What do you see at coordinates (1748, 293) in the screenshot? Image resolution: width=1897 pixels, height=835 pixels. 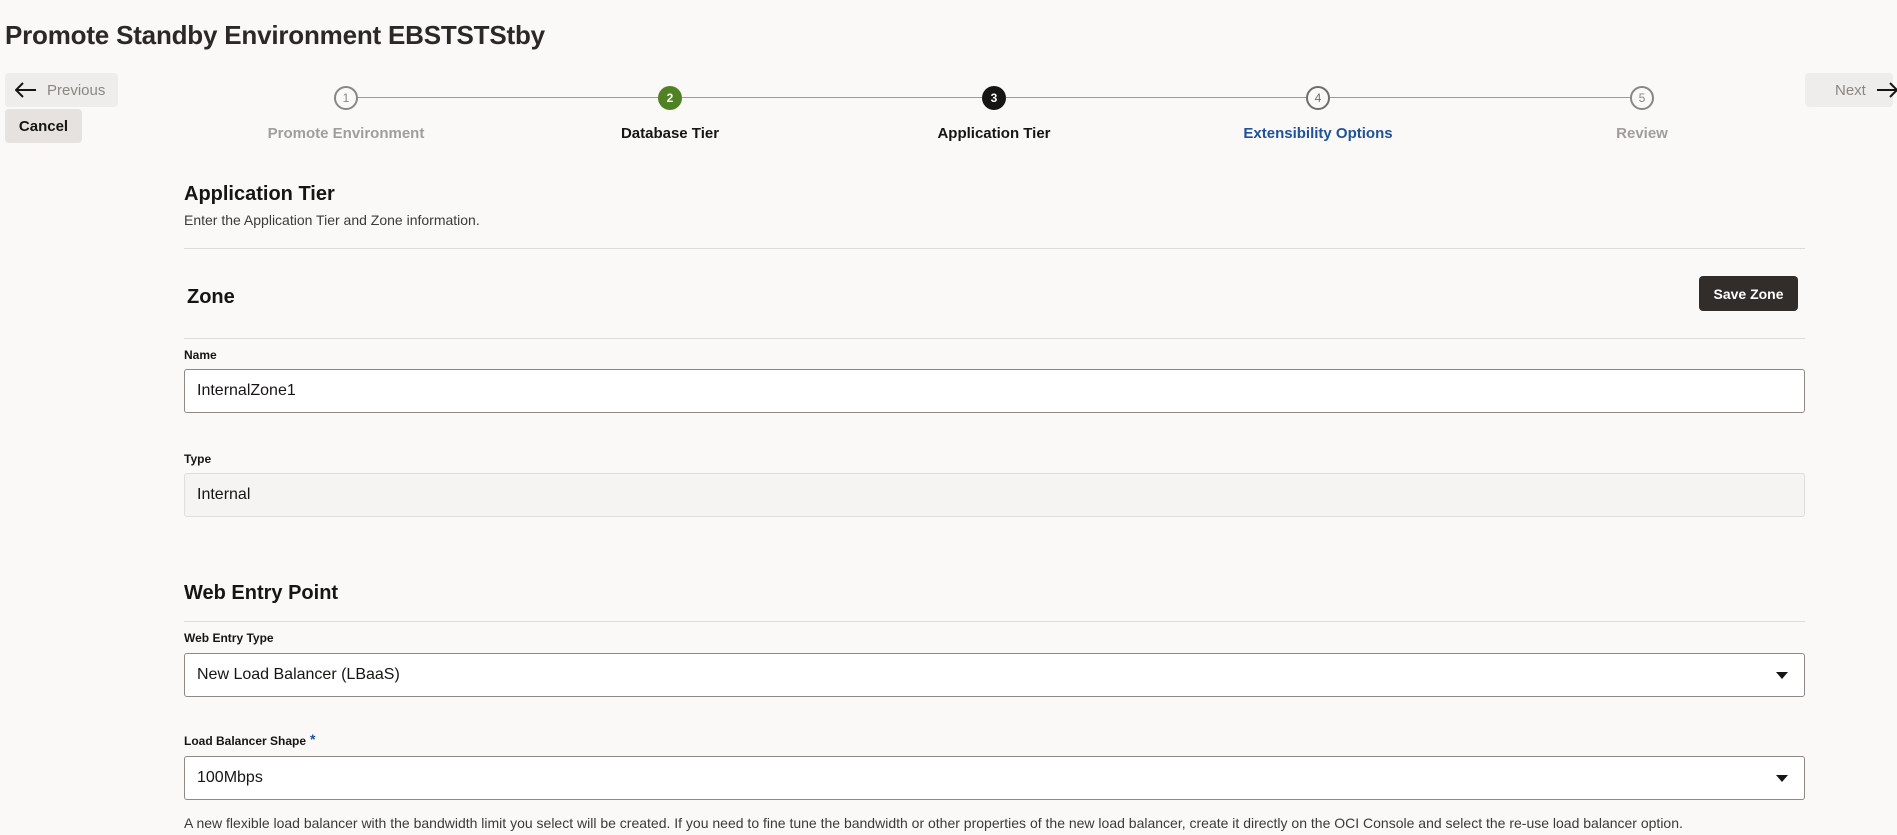 I see `save-zone-button: Save Zone` at bounding box center [1748, 293].